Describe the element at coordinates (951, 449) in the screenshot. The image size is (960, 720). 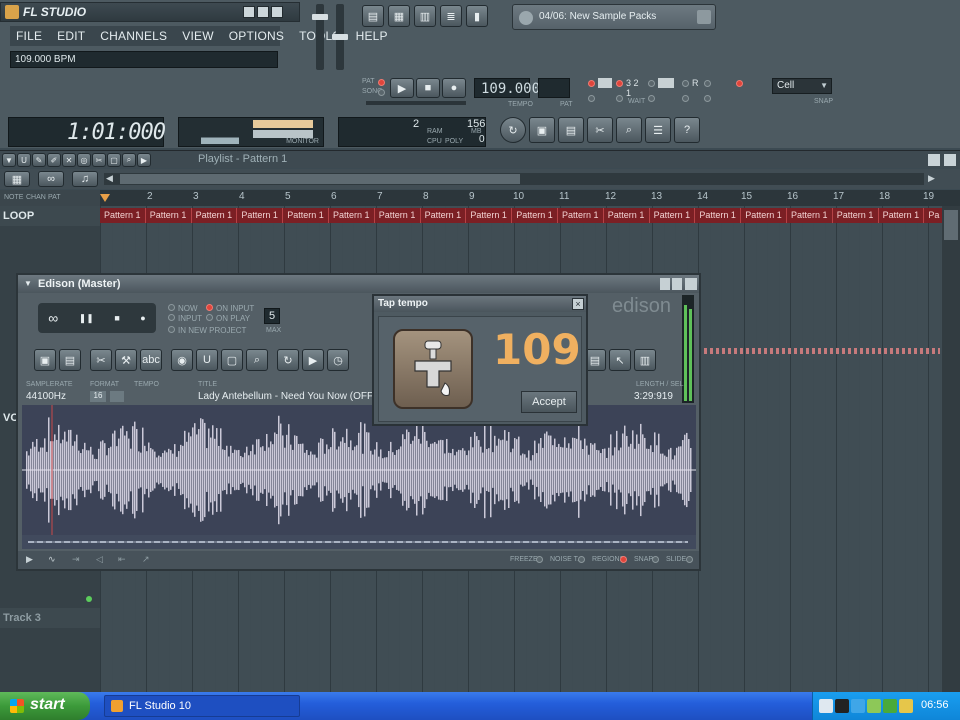
I see `playlist-vertical-scrollbar` at that location.